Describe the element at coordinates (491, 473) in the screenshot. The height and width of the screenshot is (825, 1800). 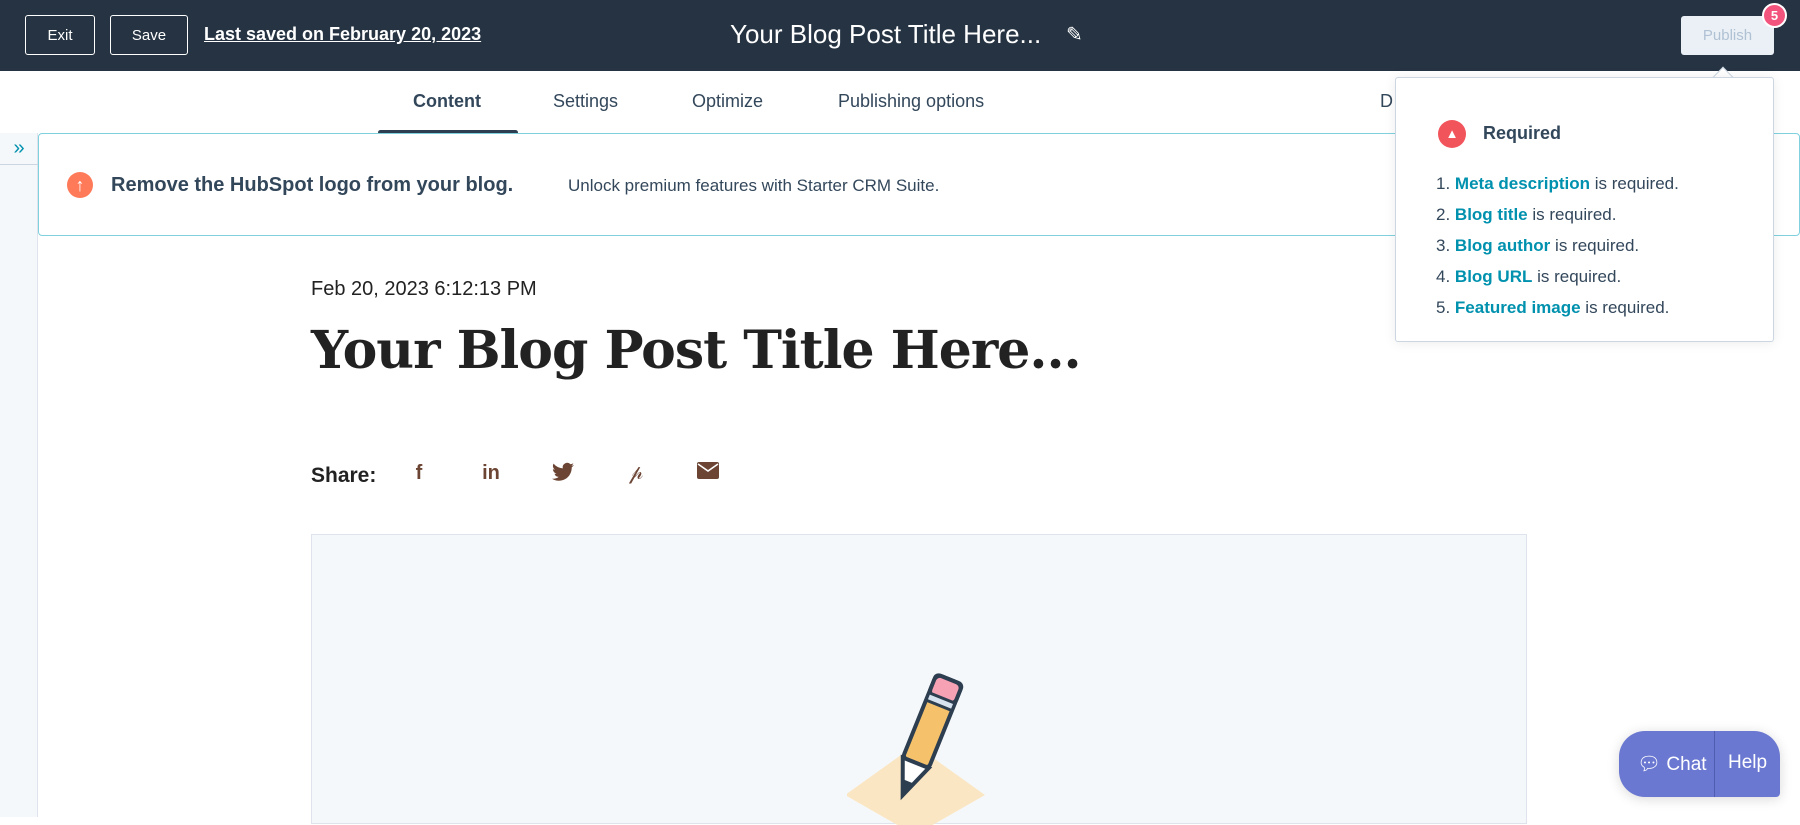
I see `linkedin-icon: in` at that location.